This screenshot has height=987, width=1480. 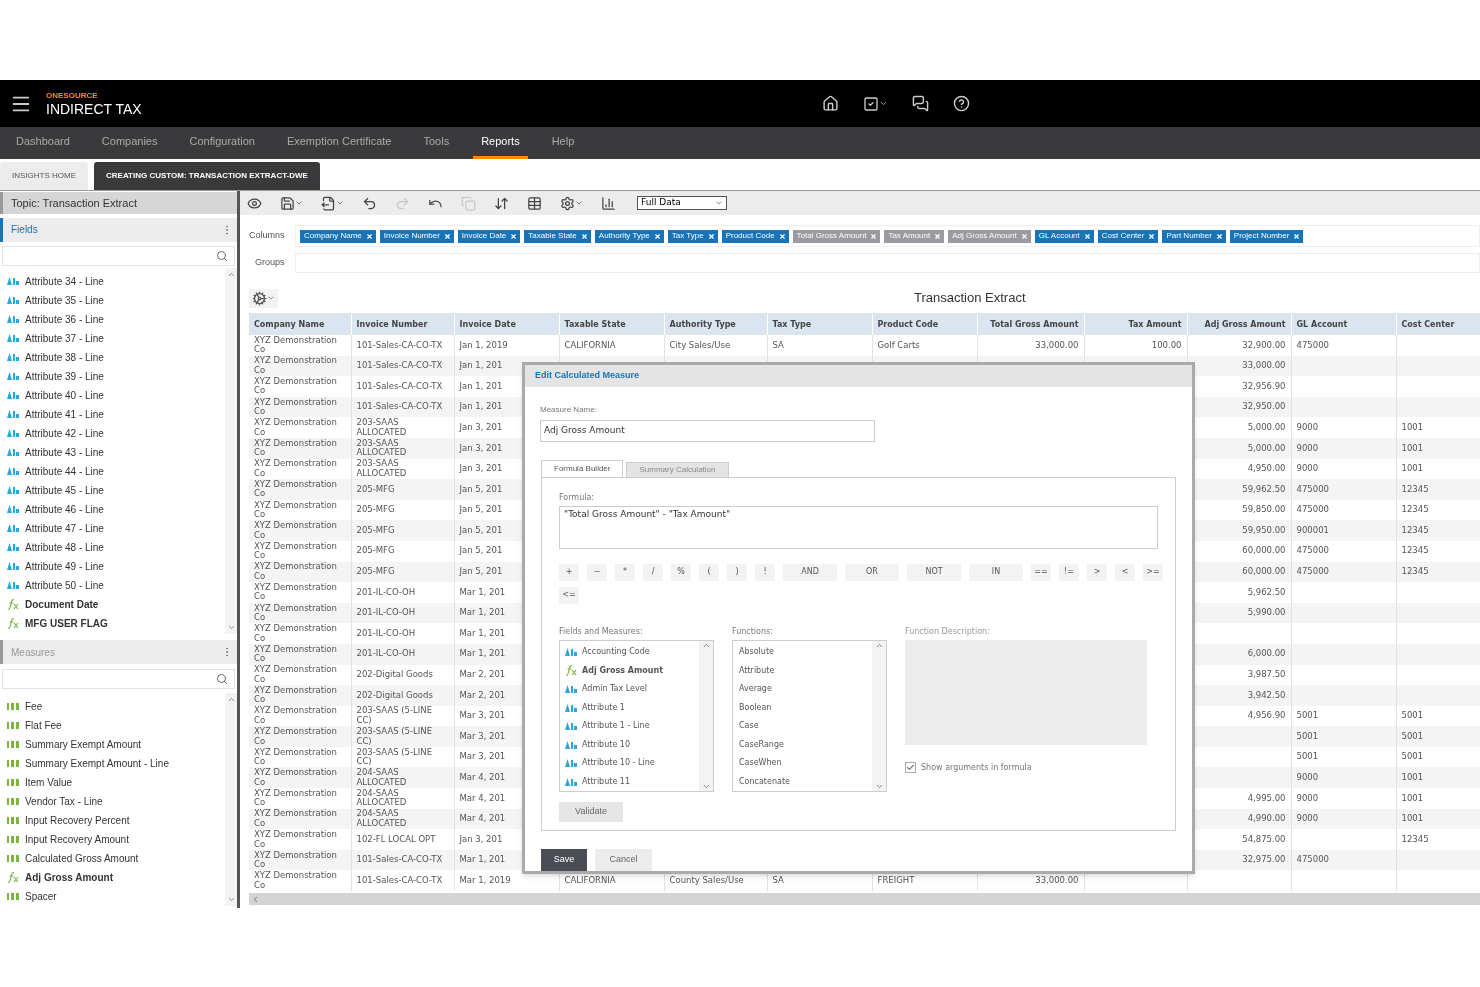 What do you see at coordinates (112, 490) in the screenshot?
I see `field-item: Attribute 45 - Line` at bounding box center [112, 490].